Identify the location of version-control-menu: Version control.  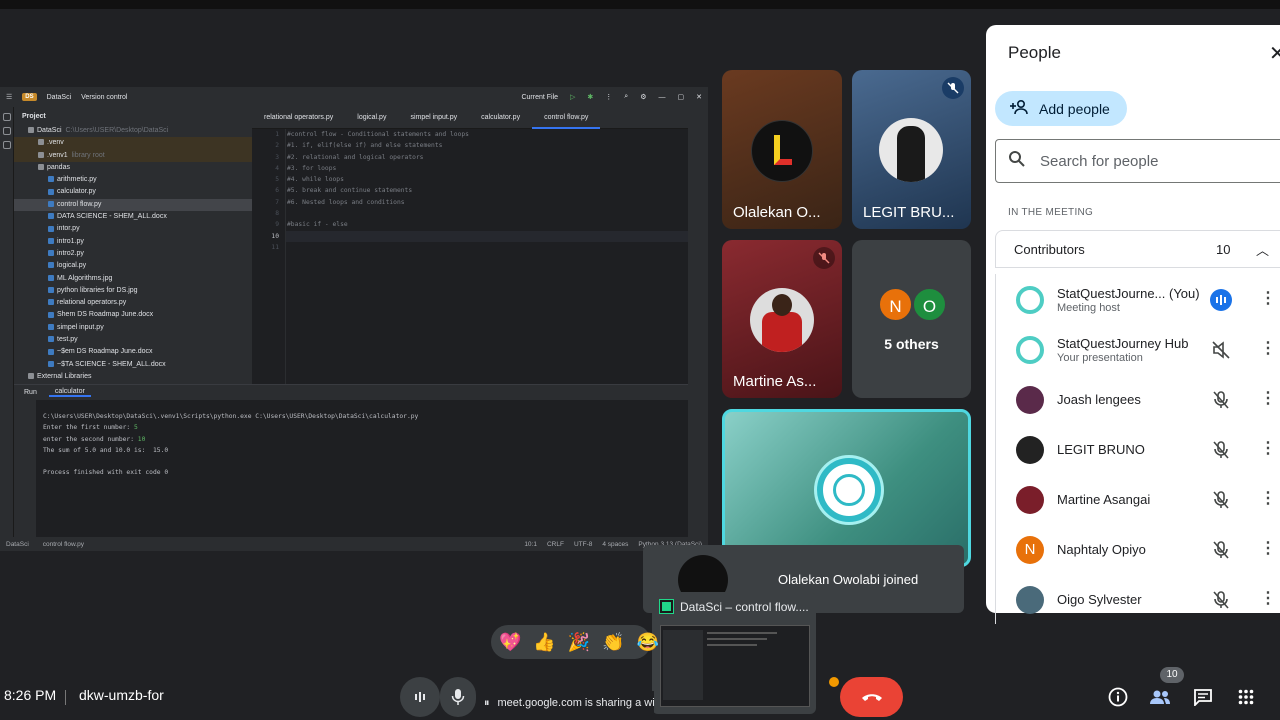
(104, 97).